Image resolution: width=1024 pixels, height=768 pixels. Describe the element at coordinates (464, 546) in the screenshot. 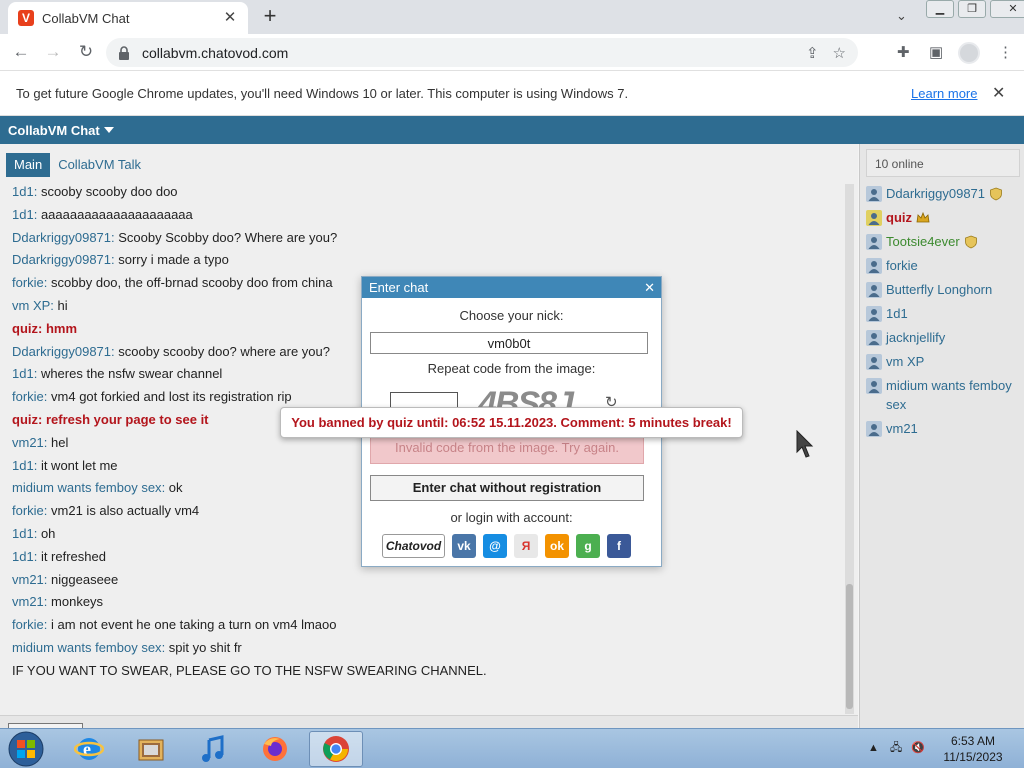

I see `vk-login-button: vk` at that location.